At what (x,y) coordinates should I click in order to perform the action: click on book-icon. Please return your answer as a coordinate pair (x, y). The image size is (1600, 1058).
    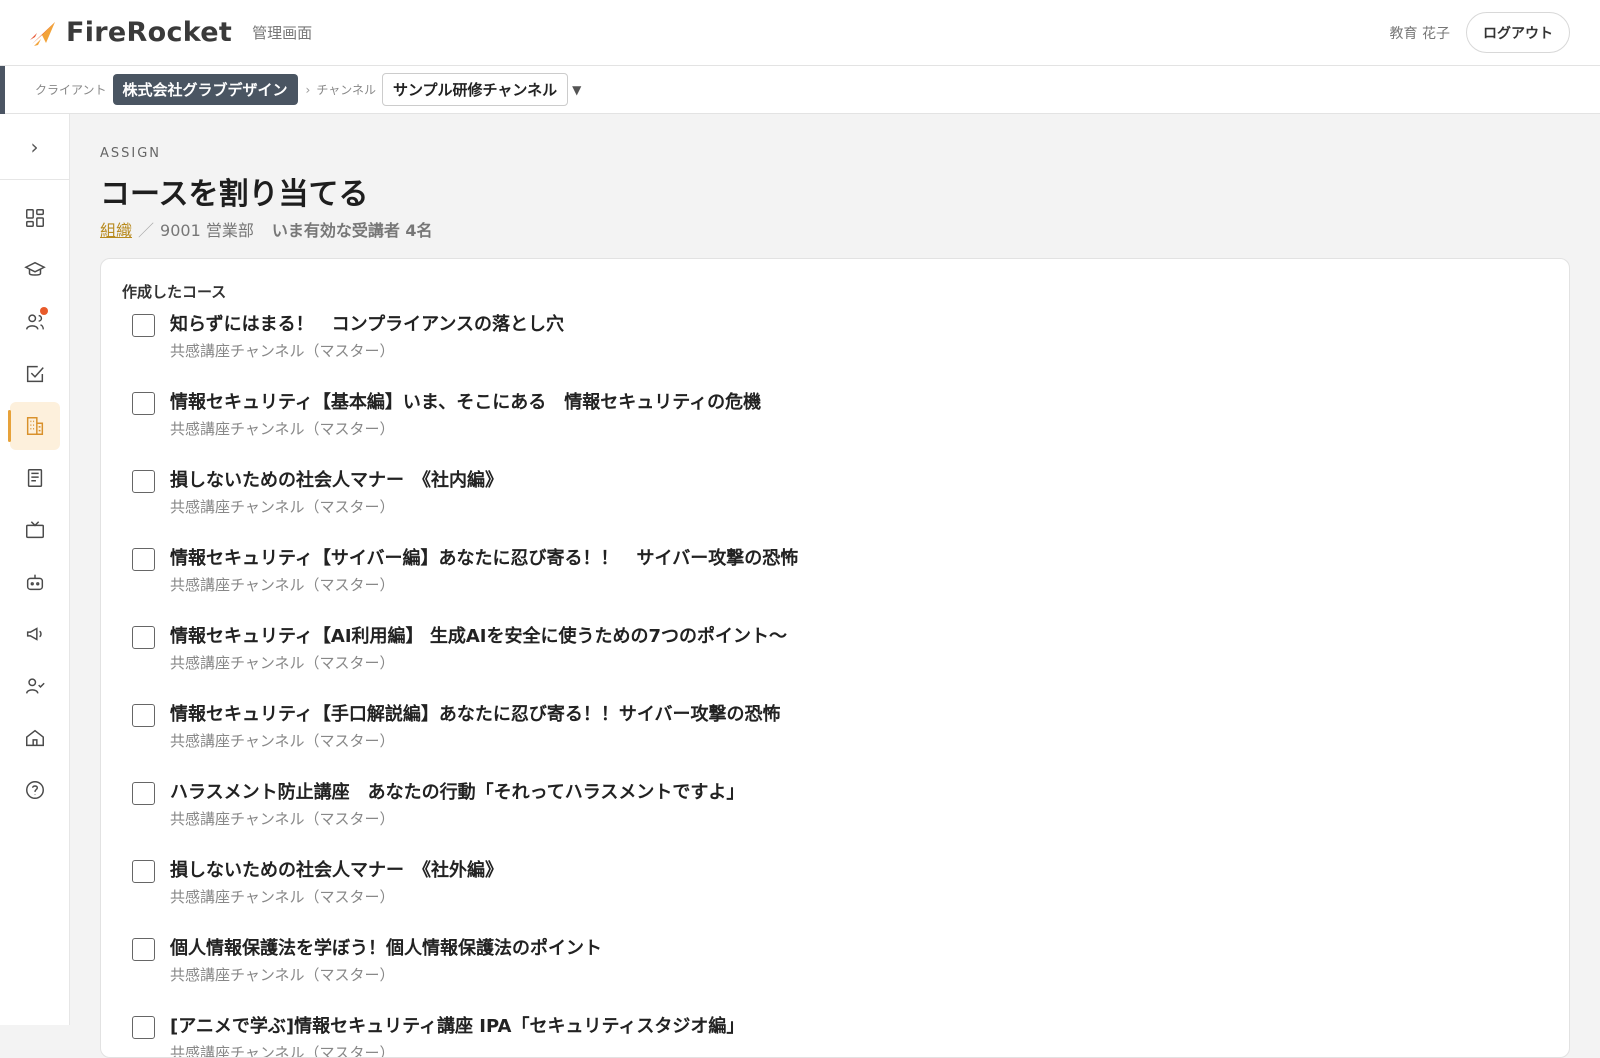
    Looking at the image, I should click on (35, 478).